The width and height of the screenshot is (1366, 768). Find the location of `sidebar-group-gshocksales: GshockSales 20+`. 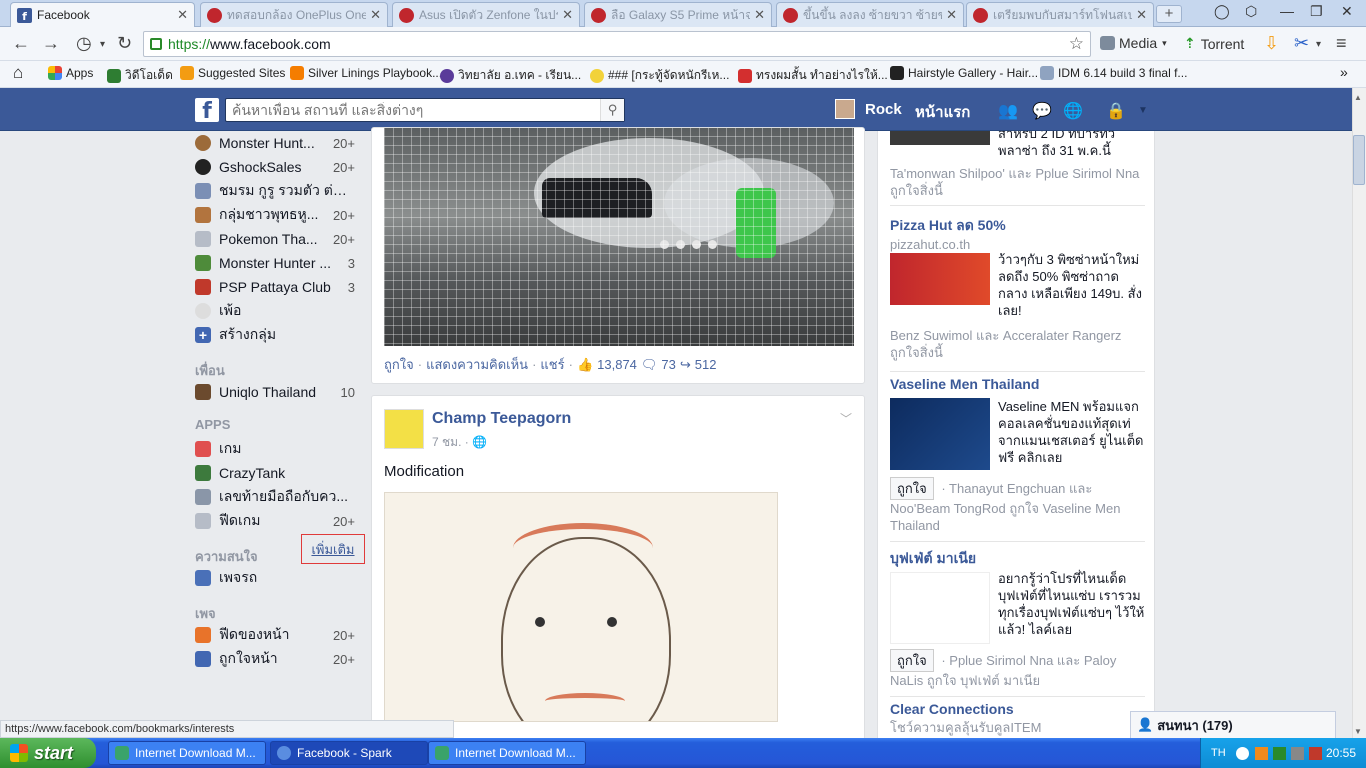

sidebar-group-gshocksales: GshockSales 20+ is located at coordinates (275, 167).